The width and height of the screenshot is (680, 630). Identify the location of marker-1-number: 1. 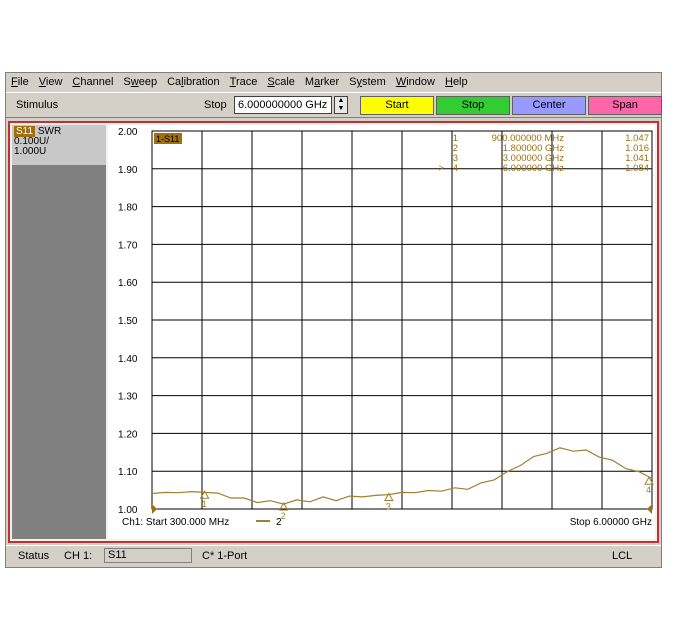
(204, 504).